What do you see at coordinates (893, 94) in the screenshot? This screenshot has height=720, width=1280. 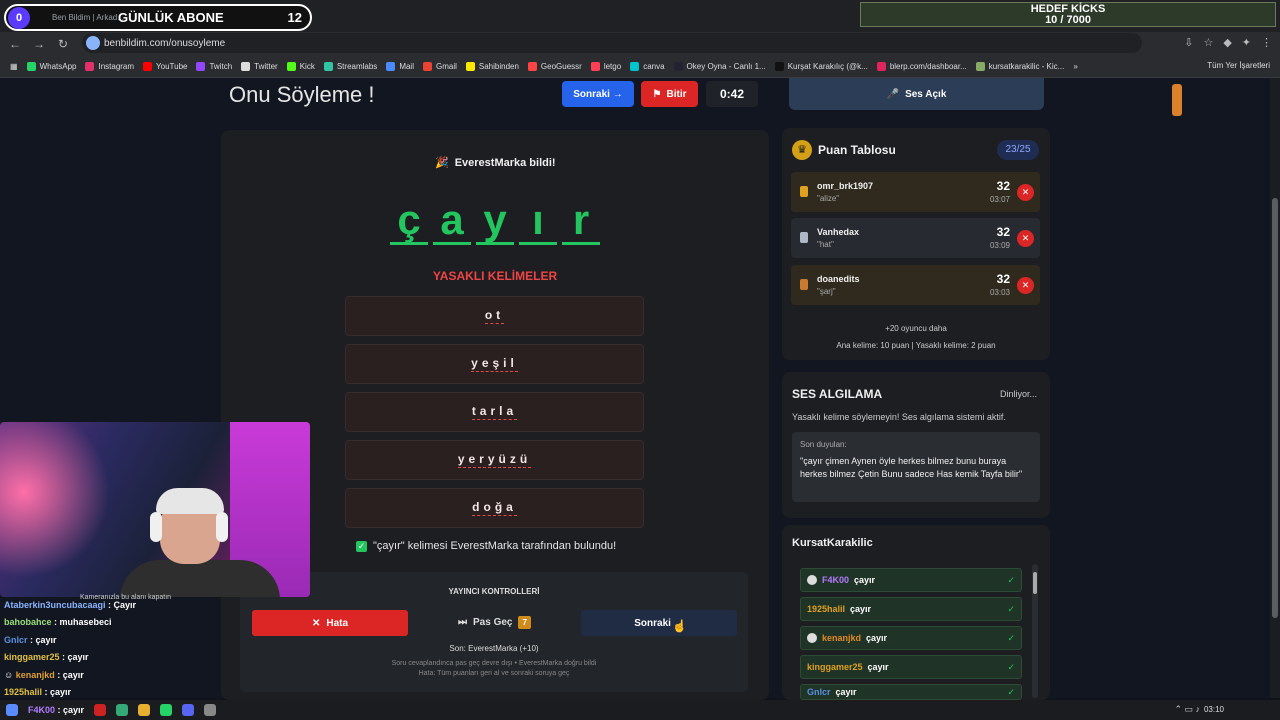 I see `mic-icon: 🎤` at bounding box center [893, 94].